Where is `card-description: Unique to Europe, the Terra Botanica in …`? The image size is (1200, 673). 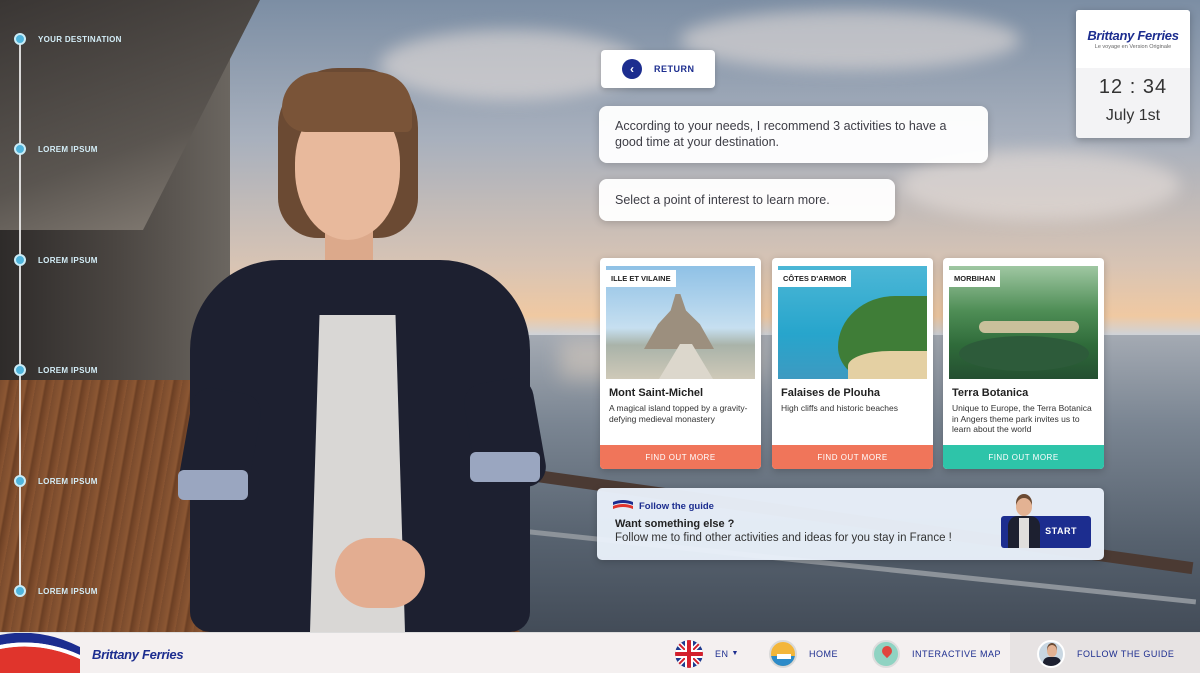
card-description: Unique to Europe, the Terra Botanica in … is located at coordinates (1022, 418).